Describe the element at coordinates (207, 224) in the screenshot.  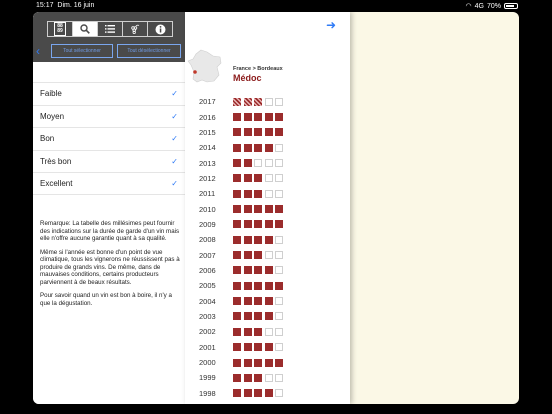
I see `vintage-year: 2009` at that location.